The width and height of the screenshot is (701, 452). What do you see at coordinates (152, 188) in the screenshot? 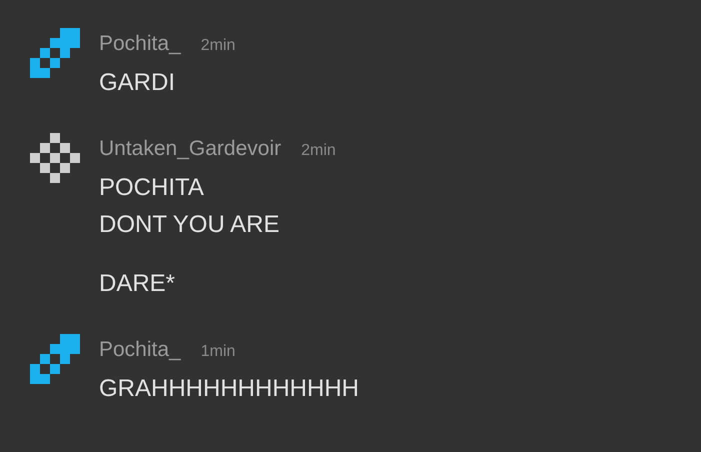
I see `message-text: POCHITA` at bounding box center [152, 188].